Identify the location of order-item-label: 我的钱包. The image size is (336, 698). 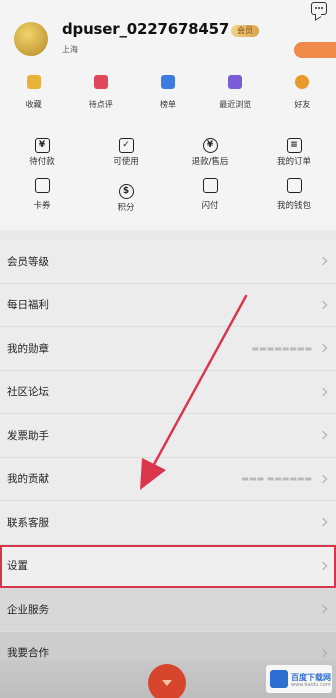
(293, 206).